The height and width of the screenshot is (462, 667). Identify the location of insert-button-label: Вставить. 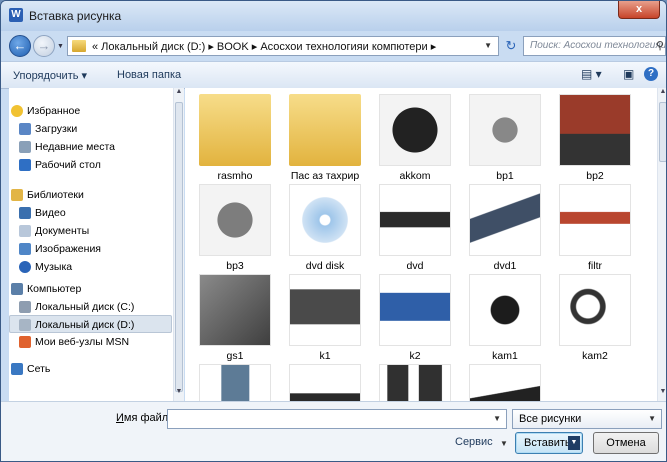
(547, 443).